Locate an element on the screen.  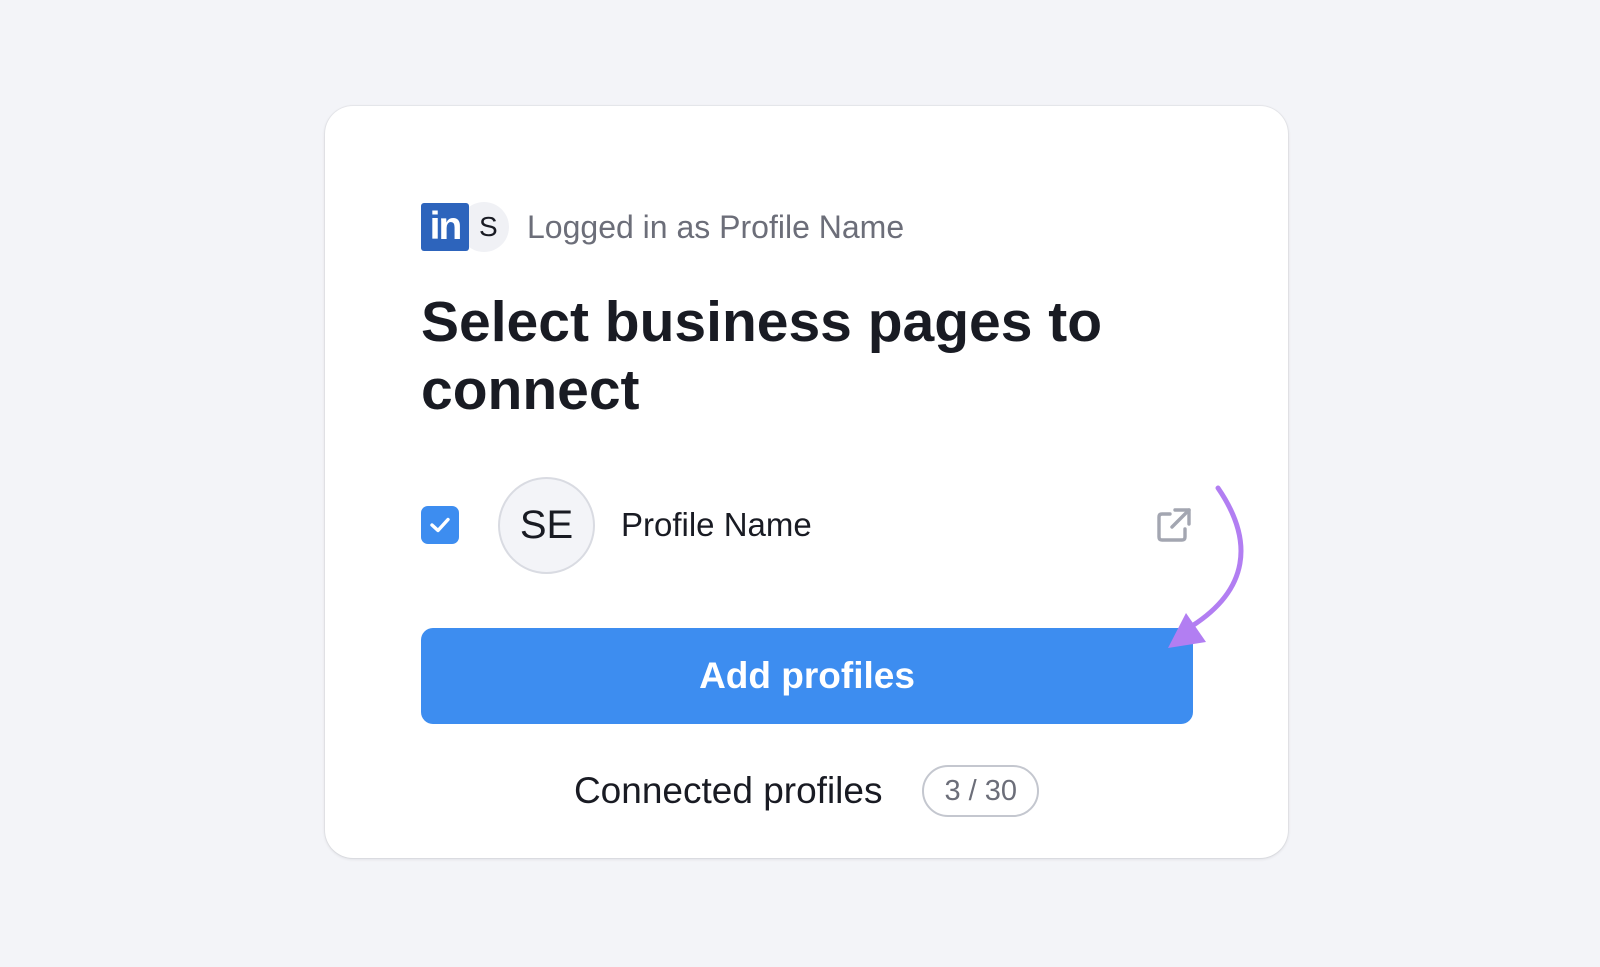
profile-checkbox is located at coordinates (440, 525).